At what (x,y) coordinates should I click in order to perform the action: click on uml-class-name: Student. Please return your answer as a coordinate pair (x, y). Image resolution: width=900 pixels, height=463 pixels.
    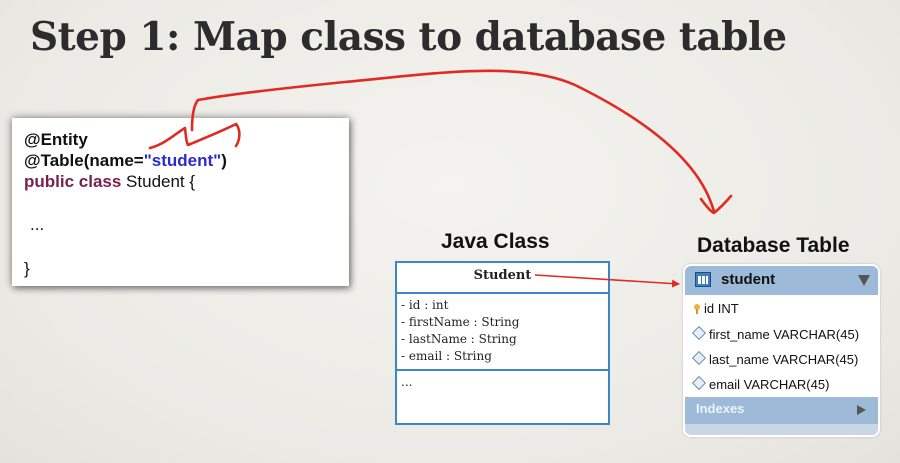
    Looking at the image, I should click on (502, 278).